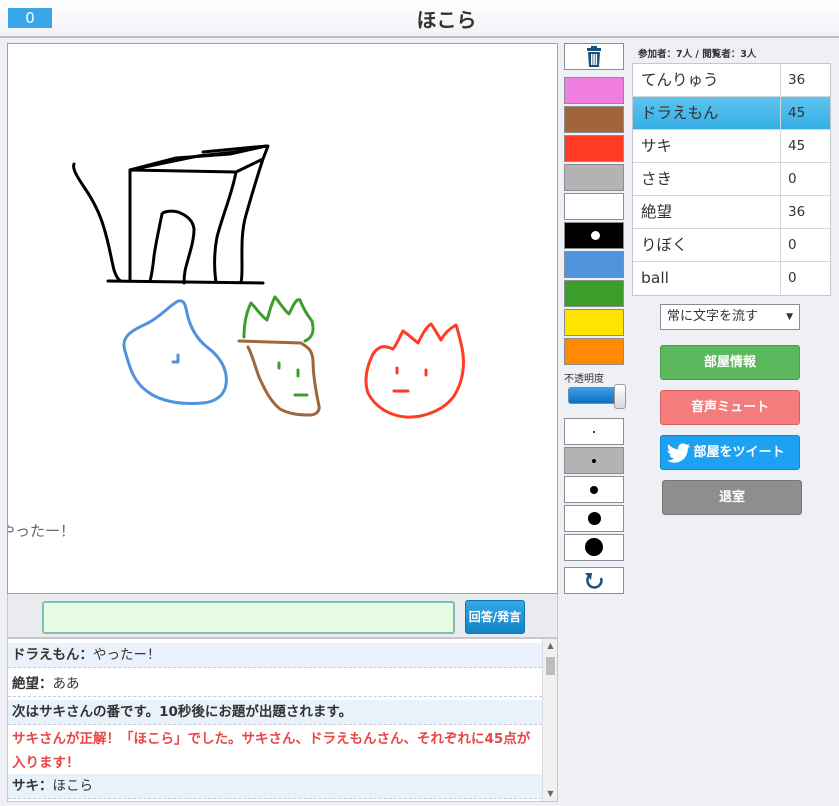 Image resolution: width=839 pixels, height=806 pixels. I want to click on opacity-handle, so click(620, 396).